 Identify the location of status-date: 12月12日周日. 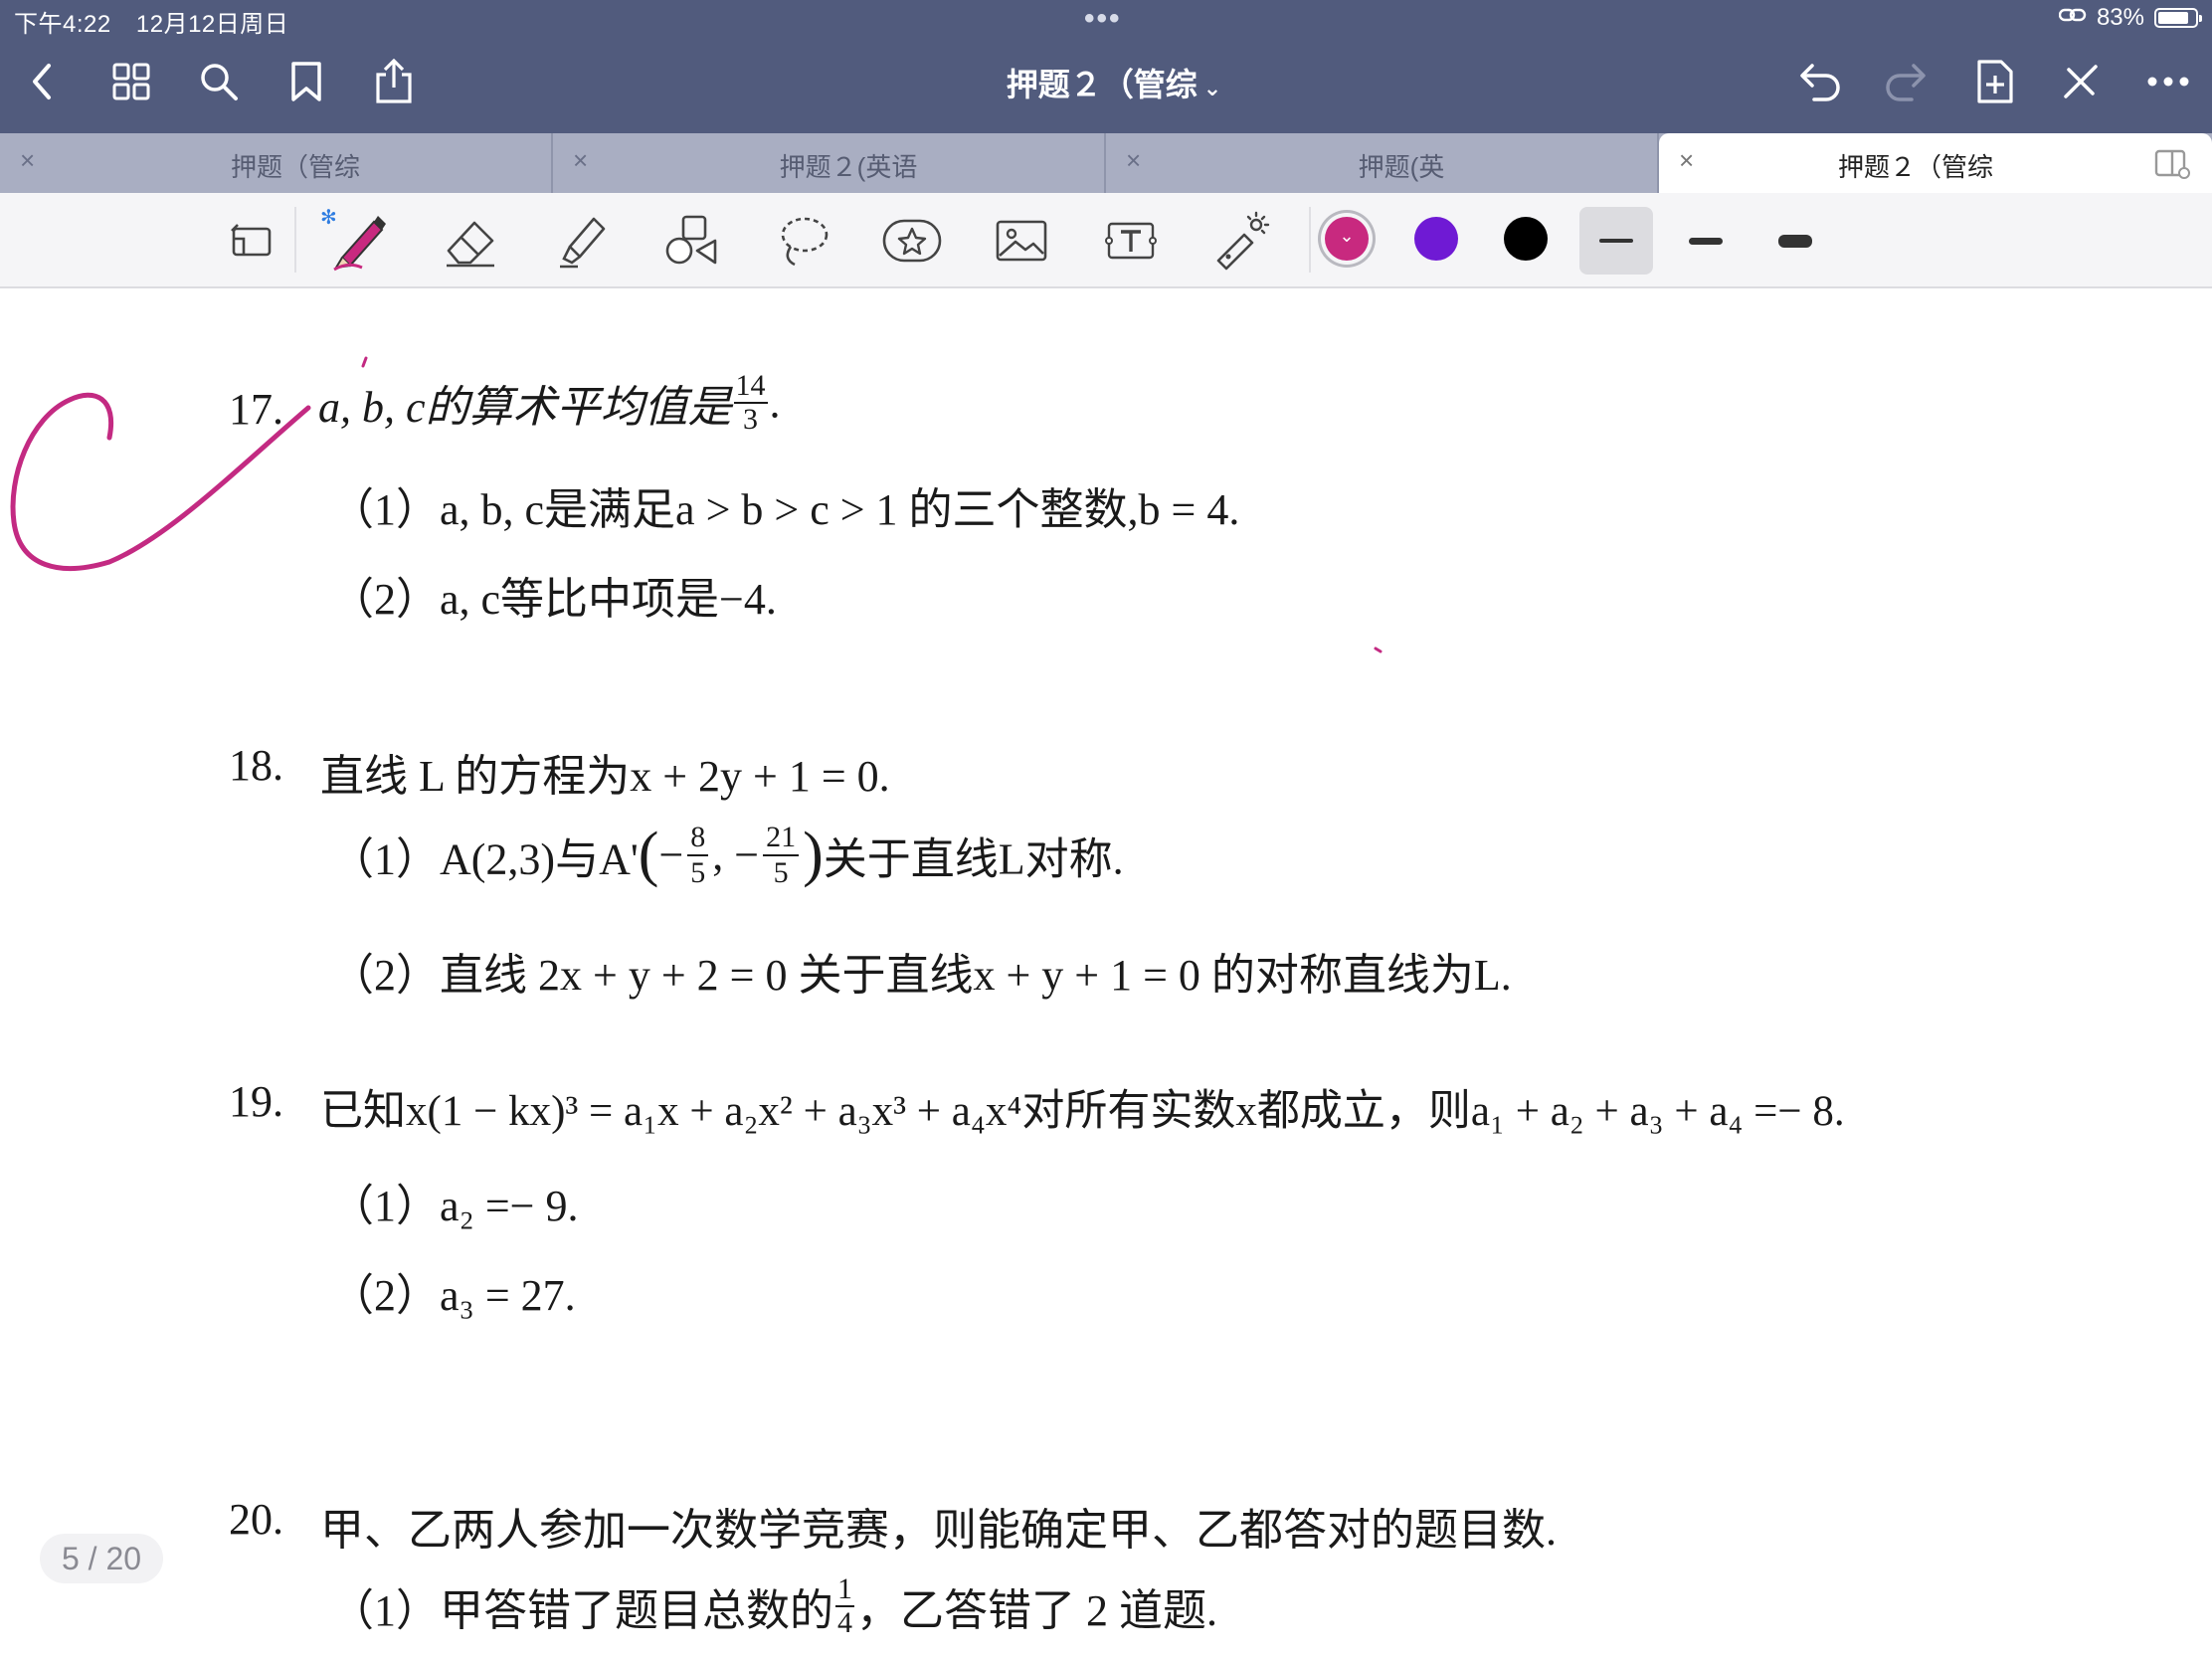
(212, 24).